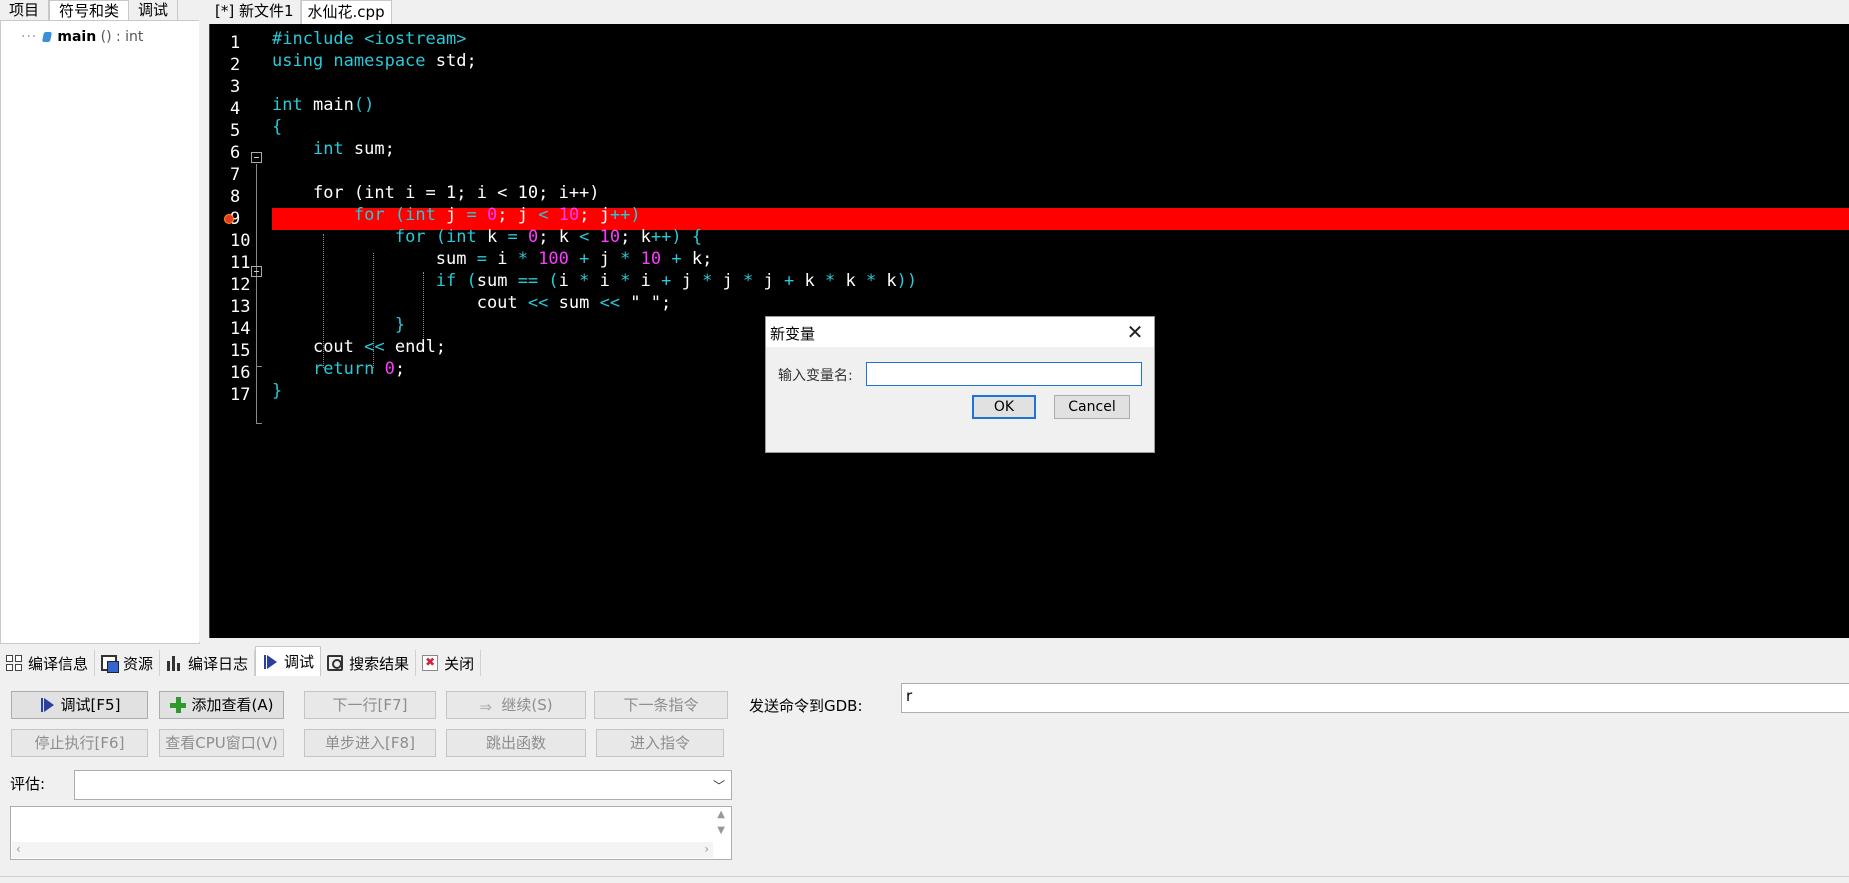 The width and height of the screenshot is (1849, 883). Describe the element at coordinates (1092, 407) in the screenshot. I see `cancel-button: Cancel` at that location.